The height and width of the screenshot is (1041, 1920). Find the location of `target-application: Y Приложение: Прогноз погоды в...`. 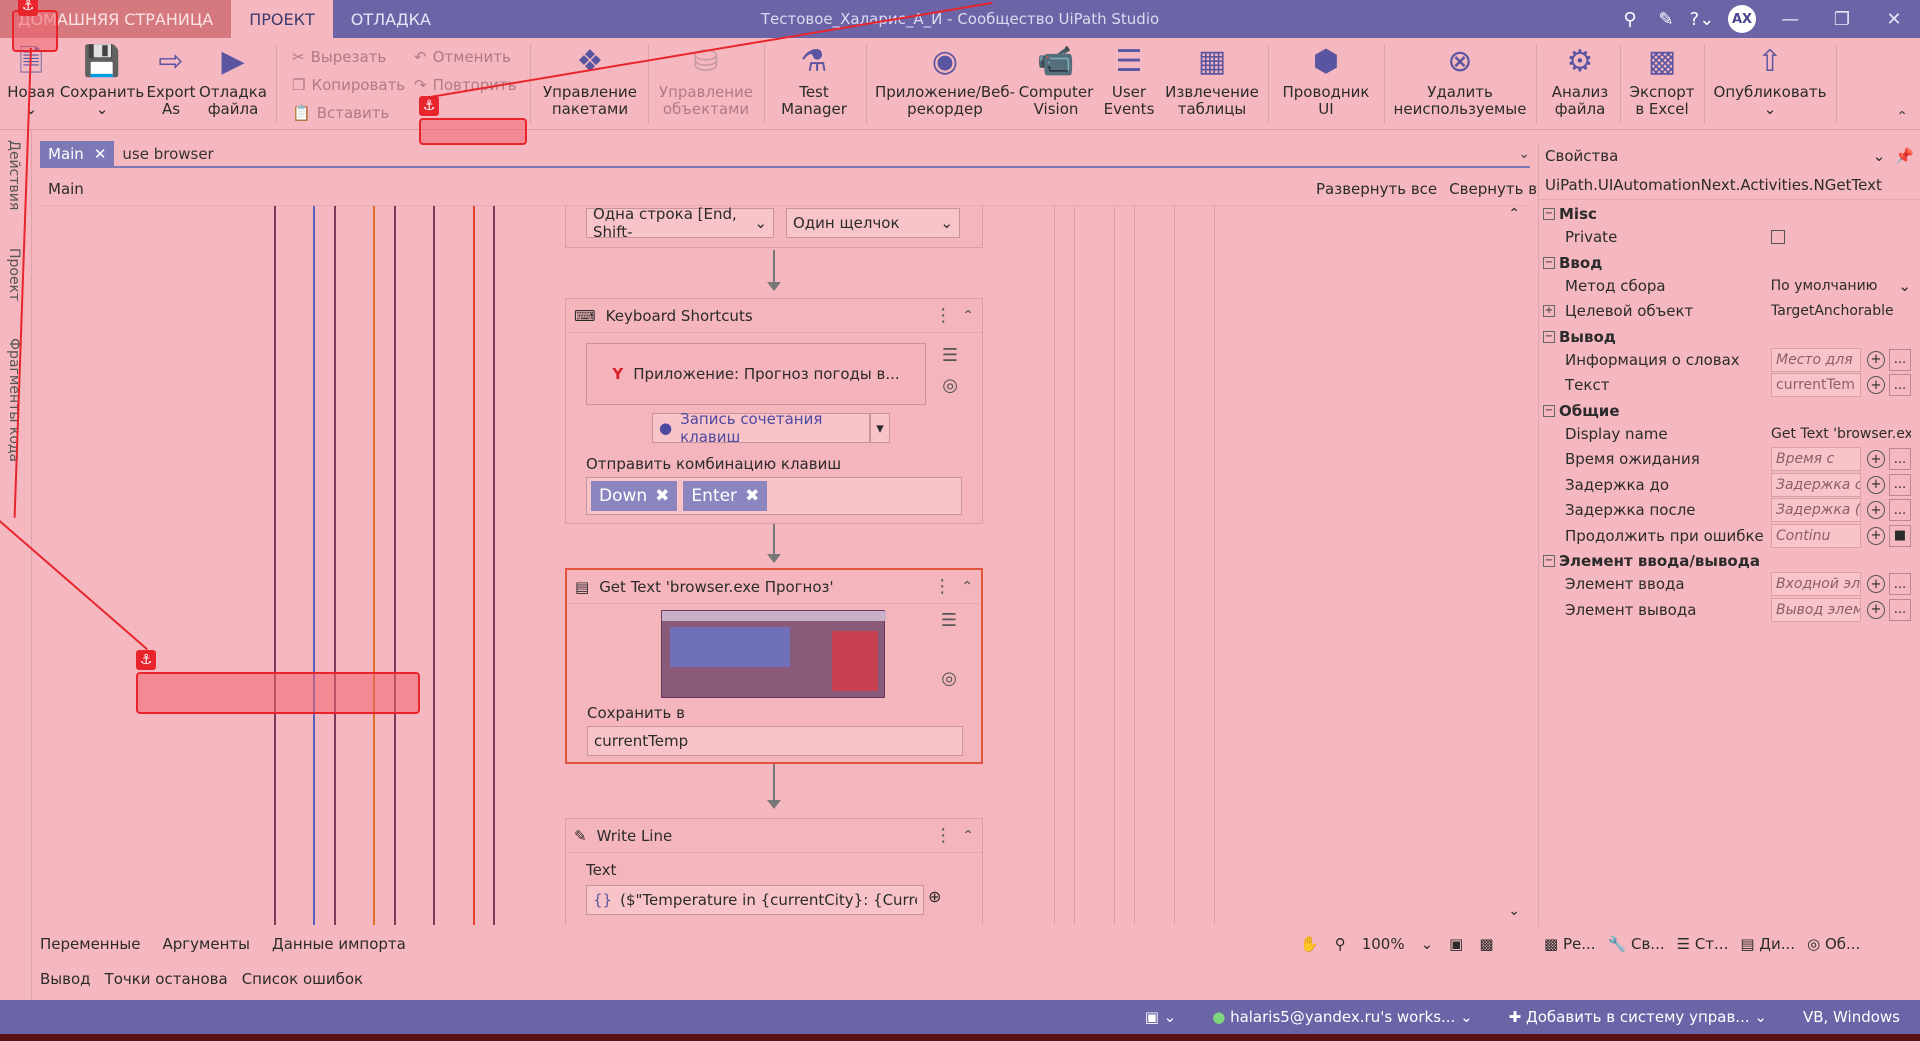

target-application: Y Приложение: Прогноз погоды в... is located at coordinates (756, 374).